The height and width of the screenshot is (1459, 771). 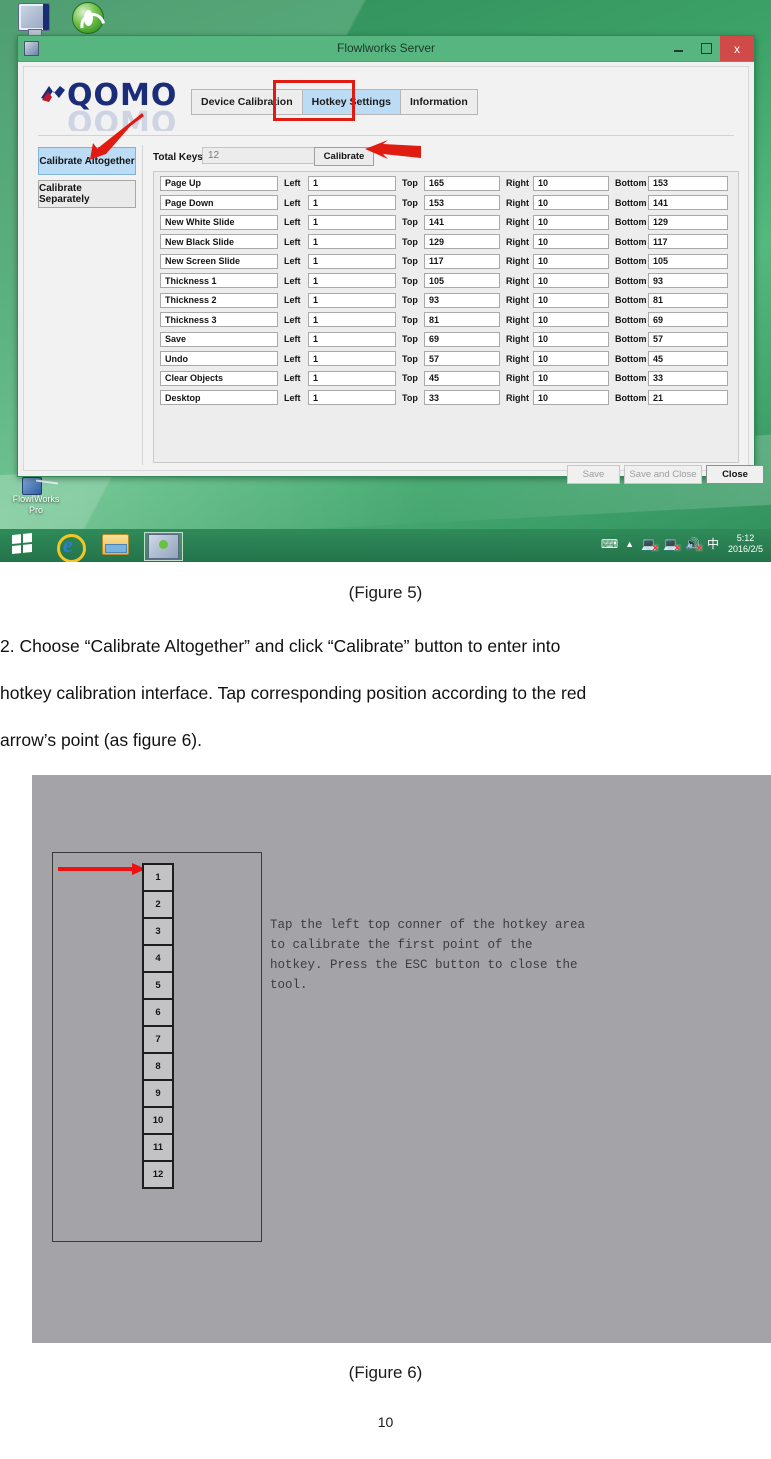 I want to click on hotkey-name-field: New Black Slide, so click(x=219, y=242).